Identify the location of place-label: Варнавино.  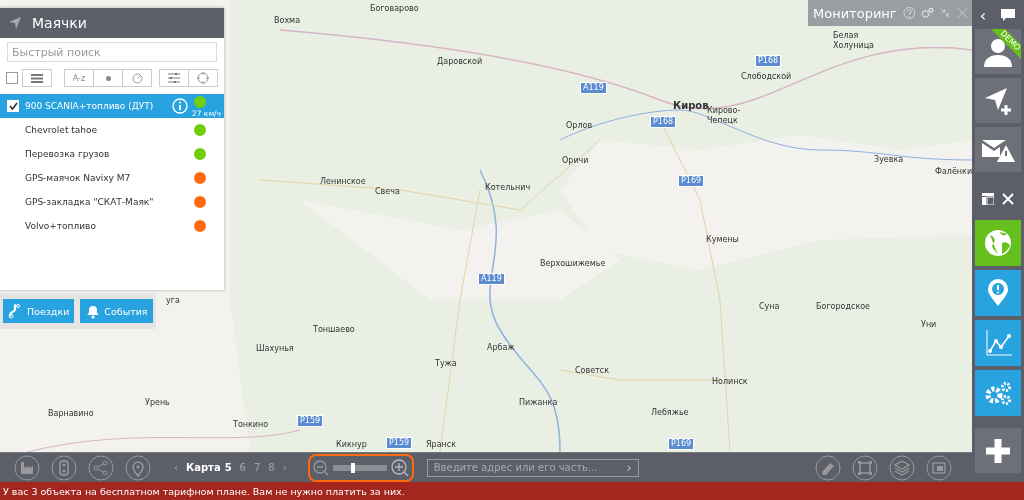
(71, 414).